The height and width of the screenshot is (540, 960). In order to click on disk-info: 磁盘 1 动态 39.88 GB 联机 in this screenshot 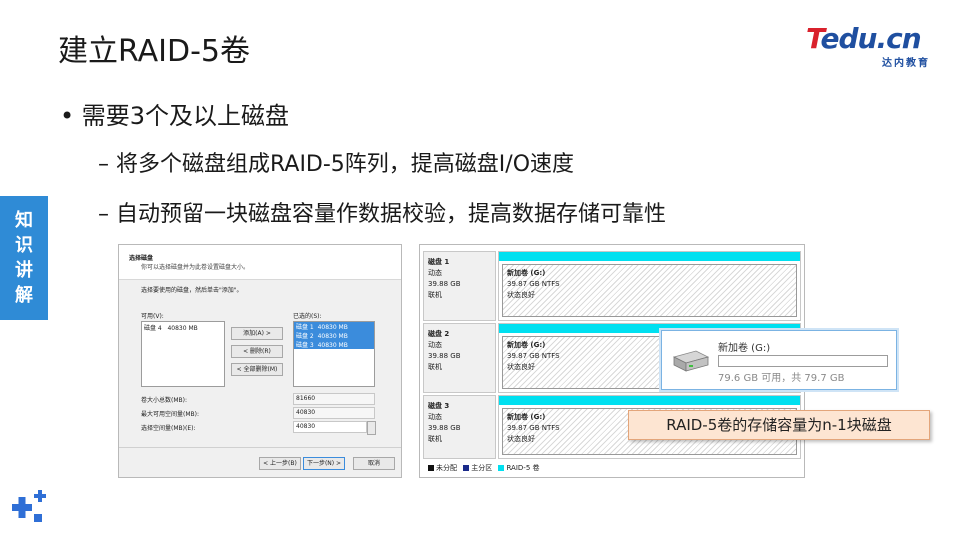, I will do `click(459, 286)`.